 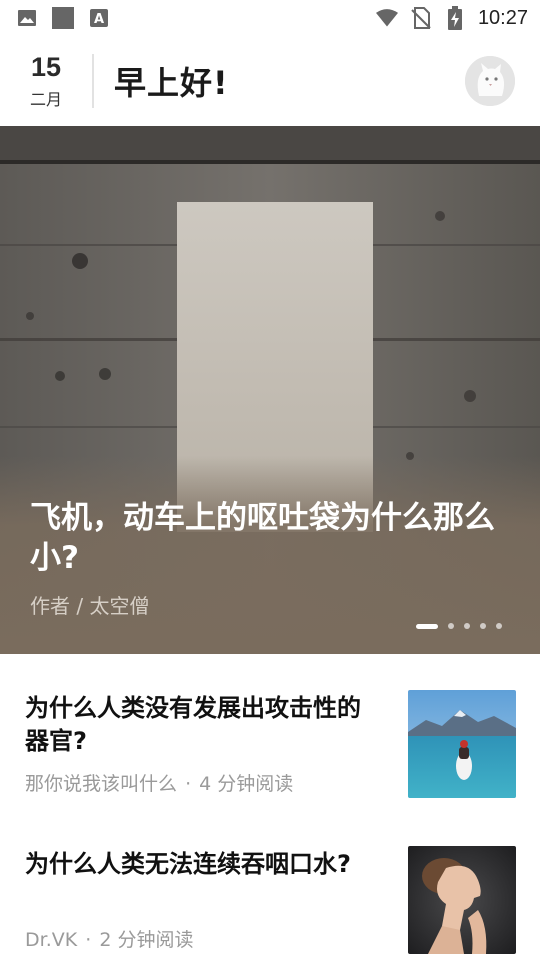 What do you see at coordinates (188, 864) in the screenshot?
I see `article-title: 为什么人类无法连续吞咽口水?` at bounding box center [188, 864].